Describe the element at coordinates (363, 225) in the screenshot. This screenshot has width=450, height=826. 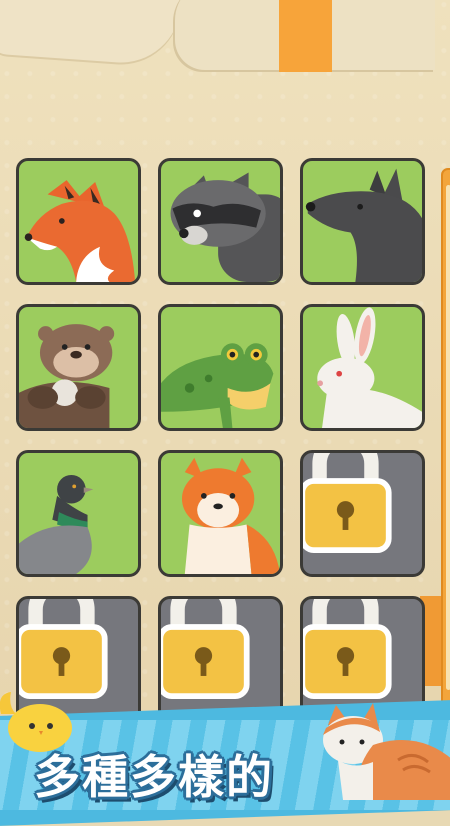
I see `wolf-illustration` at that location.